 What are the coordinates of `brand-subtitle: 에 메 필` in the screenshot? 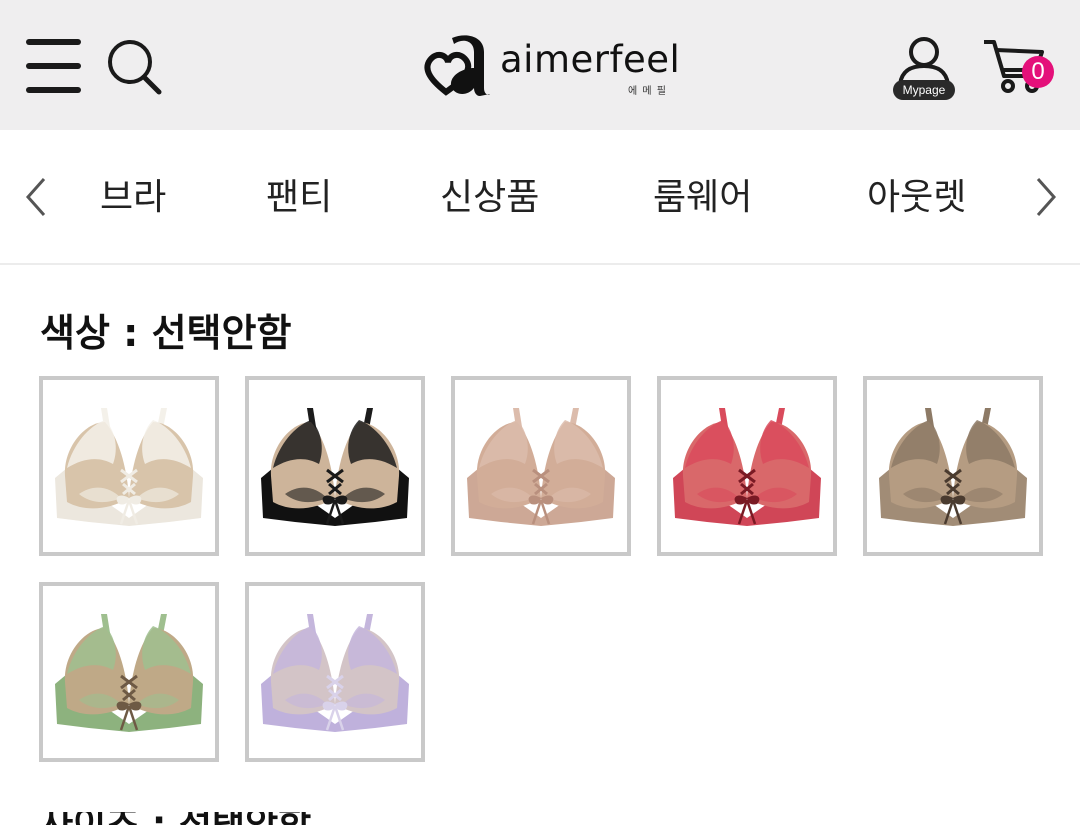 It's located at (647, 91).